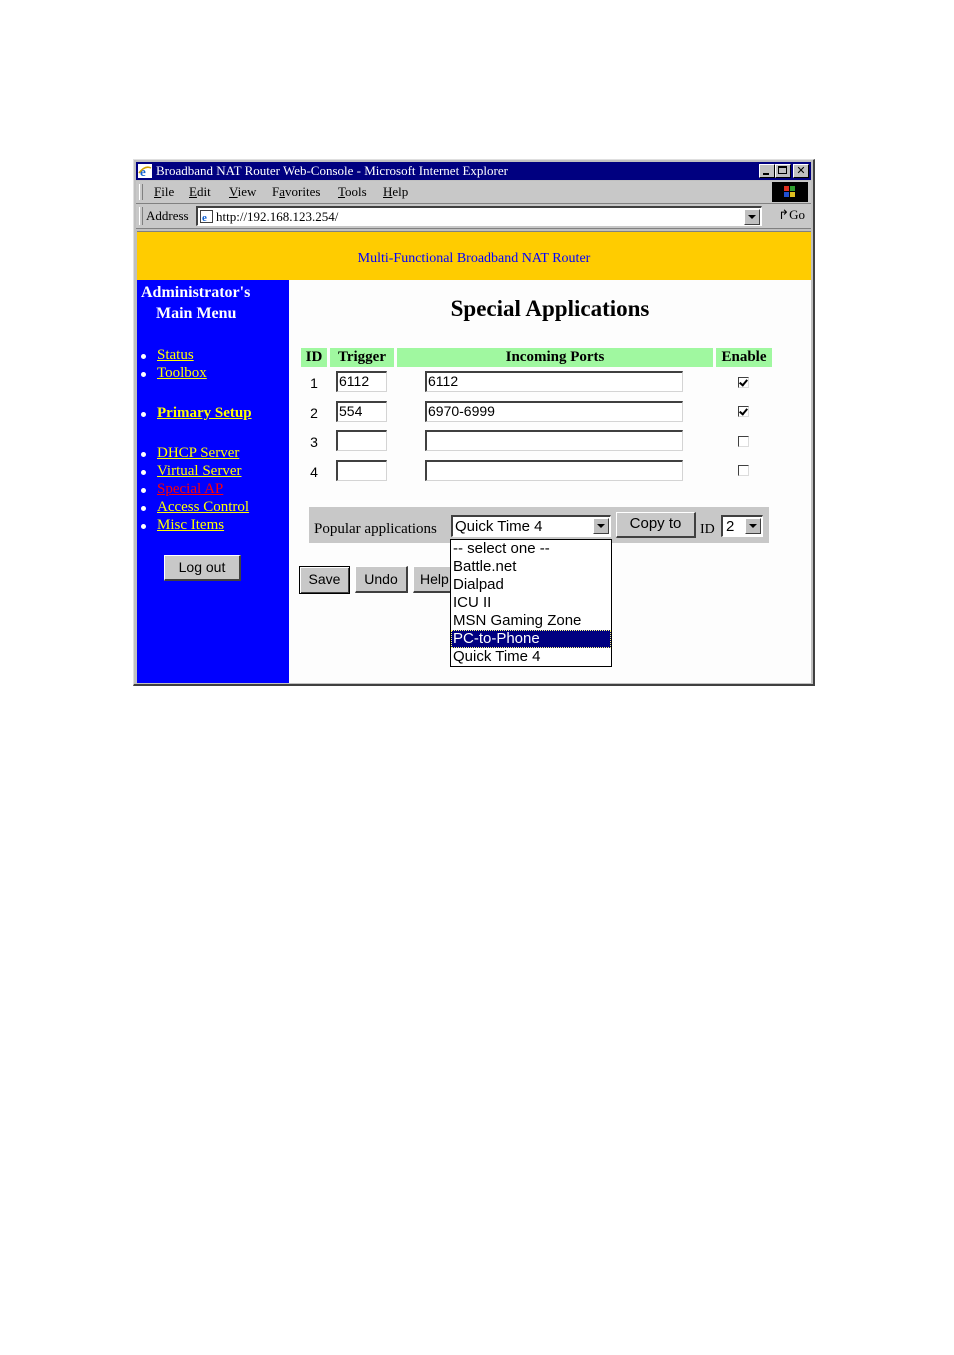 The width and height of the screenshot is (954, 1355). Describe the element at coordinates (531, 549) in the screenshot. I see `dropdown-option: -- select one --` at that location.